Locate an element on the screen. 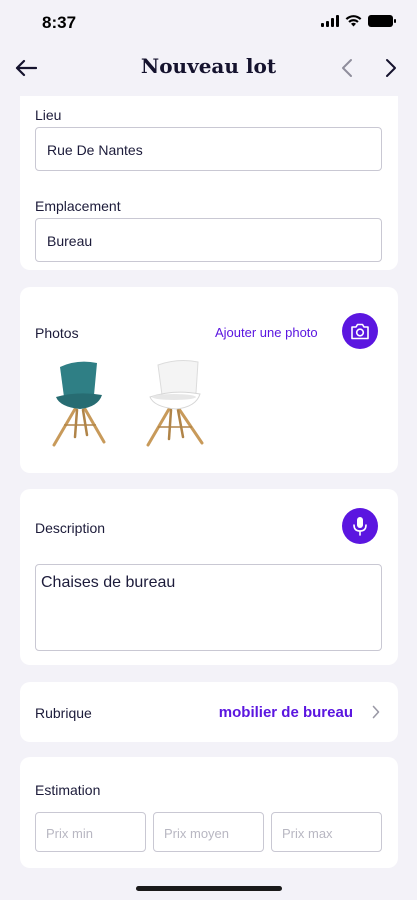  rubrique-value: mobilier de bureau is located at coordinates (285, 712).